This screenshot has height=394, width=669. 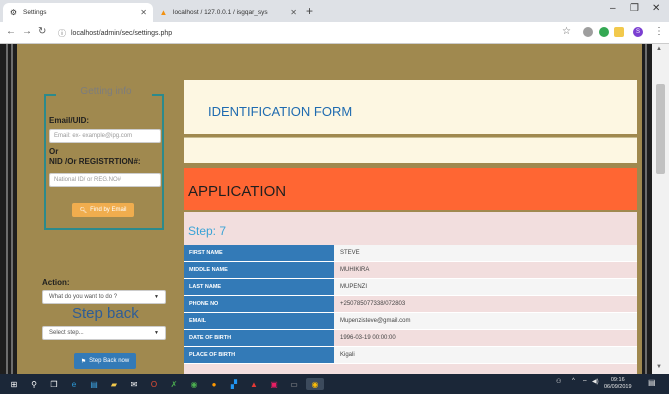 I want to click on network-icon: ⌔, so click(x=585, y=382).